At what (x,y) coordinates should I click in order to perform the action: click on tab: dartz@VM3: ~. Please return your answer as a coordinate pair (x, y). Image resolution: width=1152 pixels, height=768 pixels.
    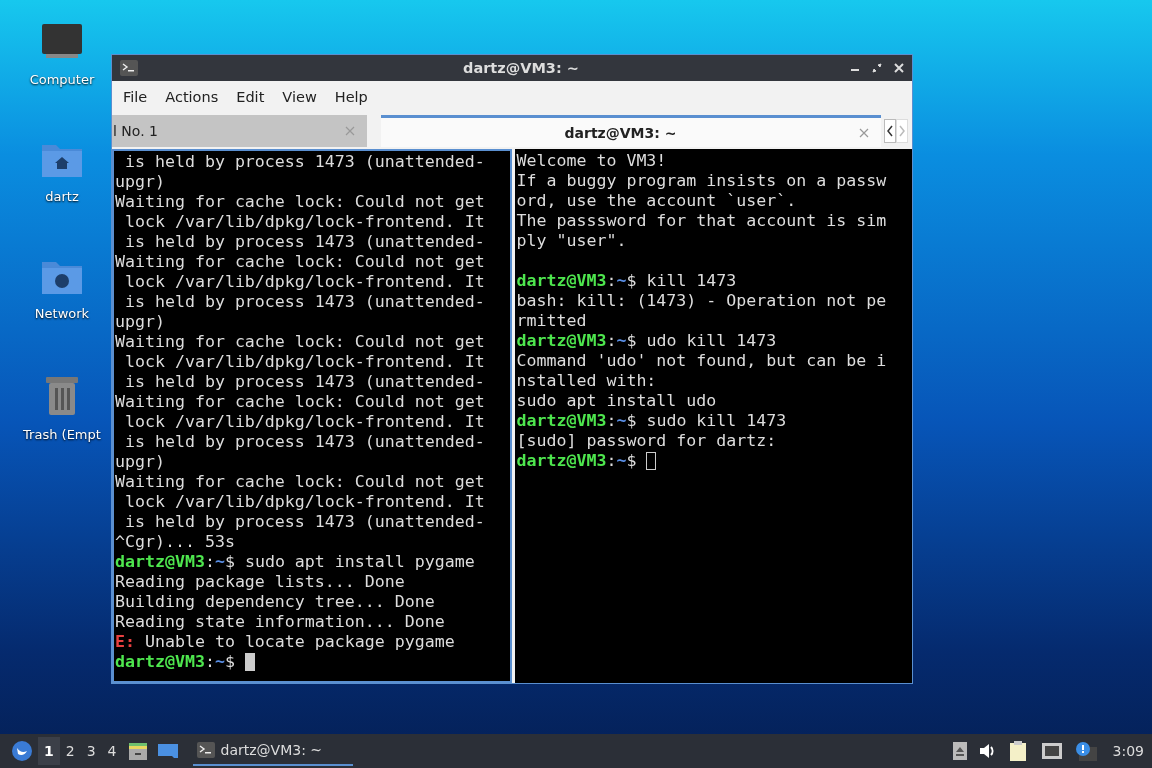
    Looking at the image, I should click on (631, 131).